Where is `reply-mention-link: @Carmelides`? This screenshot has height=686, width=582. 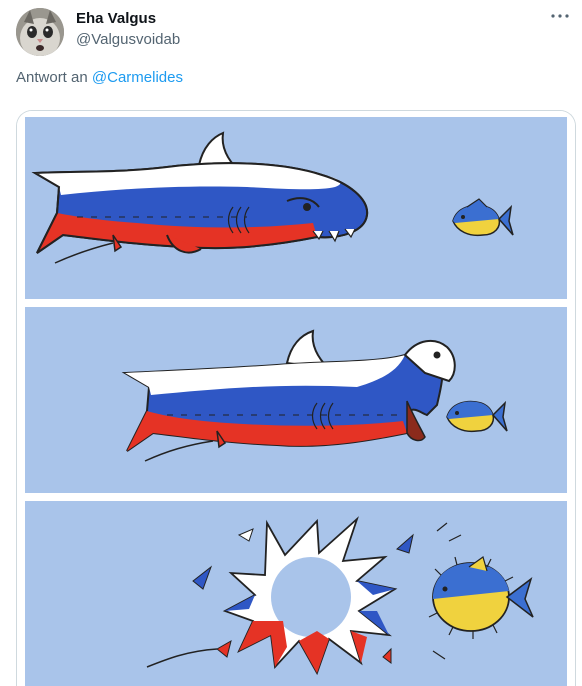
reply-mention-link: @Carmelides is located at coordinates (137, 77).